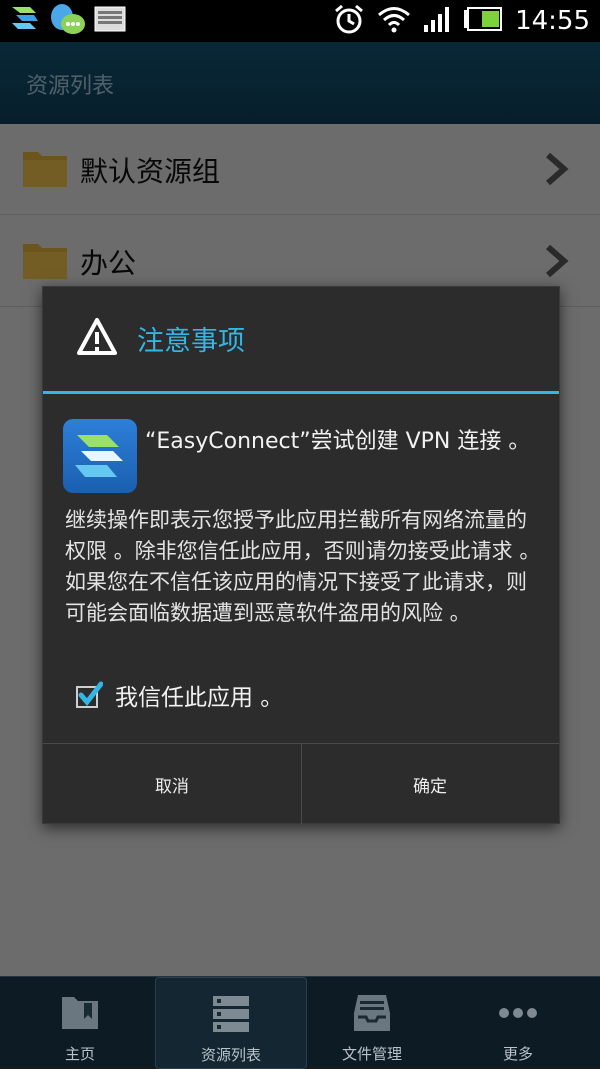 Image resolution: width=600 pixels, height=1069 pixels. What do you see at coordinates (483, 21) in the screenshot?
I see `battery-icon` at bounding box center [483, 21].